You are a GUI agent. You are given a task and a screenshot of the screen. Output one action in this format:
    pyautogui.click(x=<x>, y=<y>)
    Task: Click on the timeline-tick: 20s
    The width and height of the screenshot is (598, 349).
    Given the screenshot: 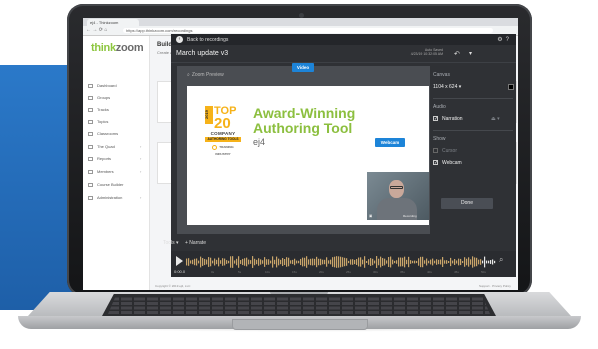 What is the action you would take?
    pyautogui.click(x=321, y=272)
    